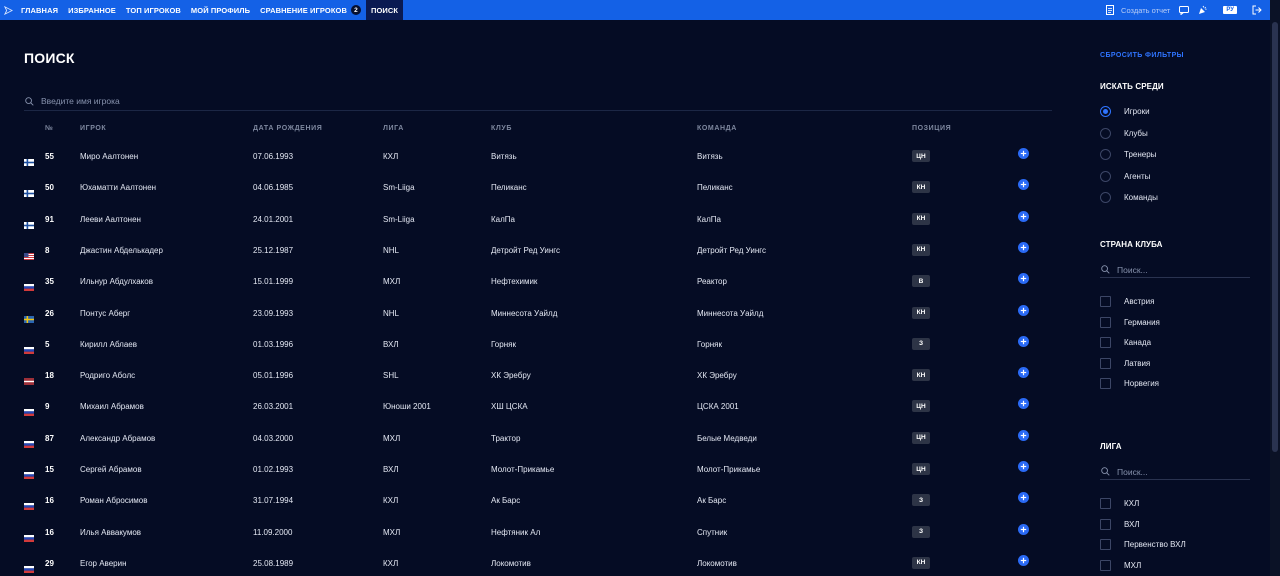  Describe the element at coordinates (116, 281) in the screenshot. I see `player-name: Ильнур Абдулхаков` at that location.